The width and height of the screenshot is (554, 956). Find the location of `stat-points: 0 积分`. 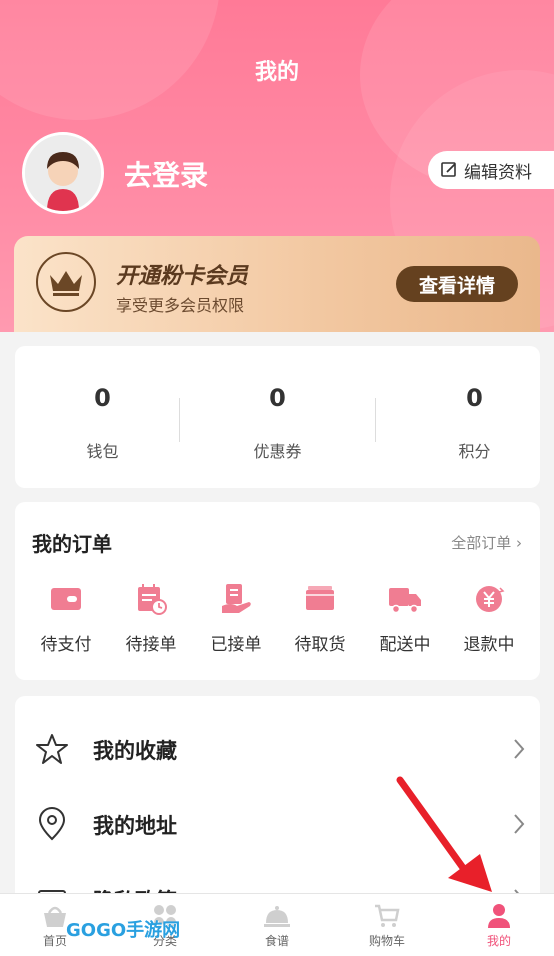

stat-points: 0 积分 is located at coordinates (470, 417).